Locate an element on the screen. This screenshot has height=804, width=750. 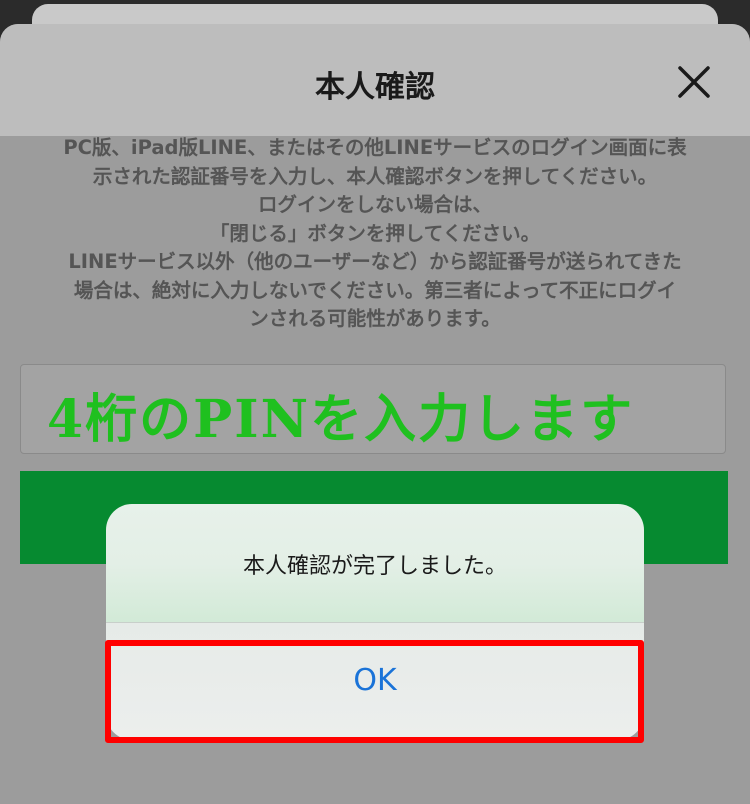
instruction-line: 示された認証番号を入力し、本人確認ボタンを押してください。 is located at coordinates (375, 176).